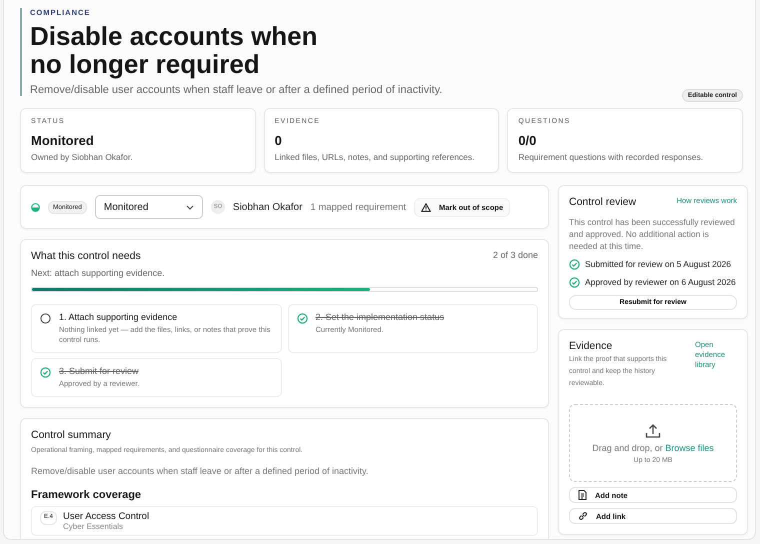  I want to click on framework-name: Cyber Essentials, so click(93, 526).